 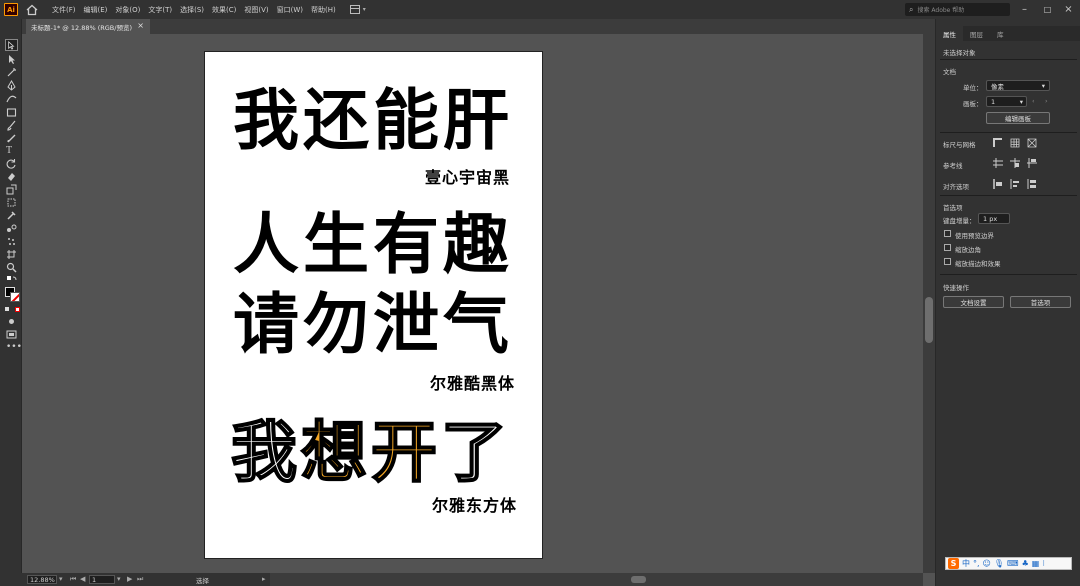 What do you see at coordinates (1040, 302) in the screenshot?
I see `preferences-button: 首选项` at bounding box center [1040, 302].